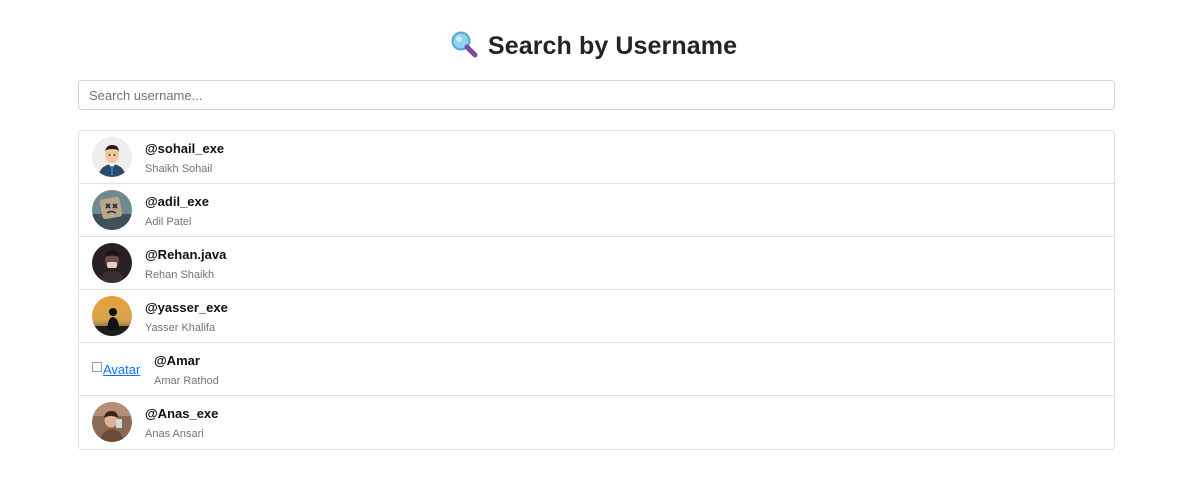 This screenshot has width=1187, height=503. What do you see at coordinates (186, 254) in the screenshot?
I see `username: @Rehan.java` at bounding box center [186, 254].